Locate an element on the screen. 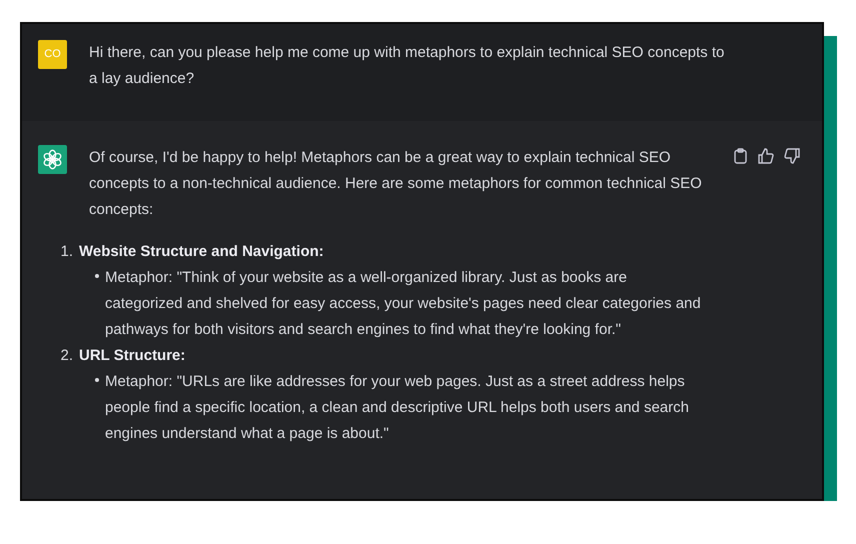 Image resolution: width=856 pixels, height=544 pixels. list-heading: Website Structure and Navigation: is located at coordinates (201, 252).